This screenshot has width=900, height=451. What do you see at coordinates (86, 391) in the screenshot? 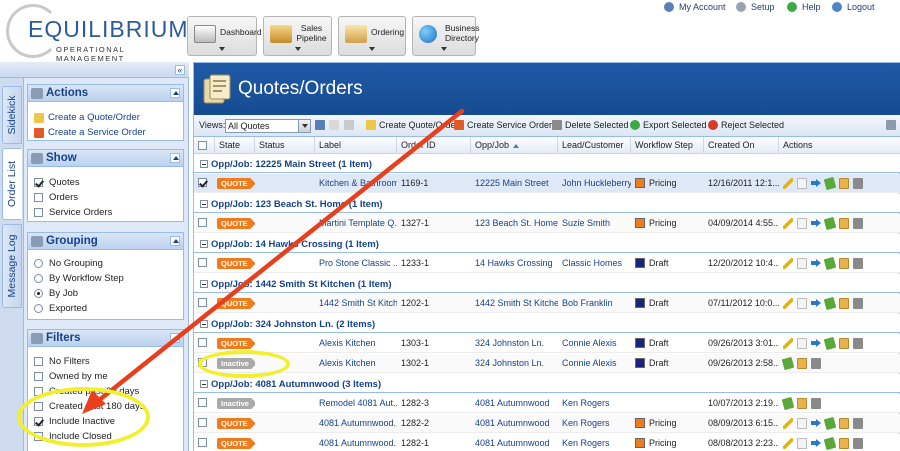
I see `filter-30-days-checkbox: Created past 30 days` at bounding box center [86, 391].